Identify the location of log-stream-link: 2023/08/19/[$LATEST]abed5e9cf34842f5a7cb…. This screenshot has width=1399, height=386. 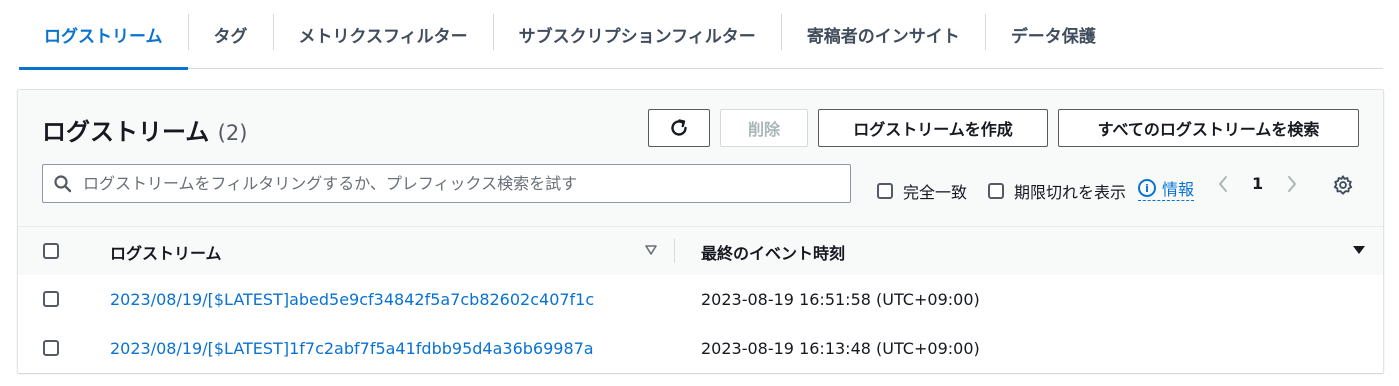
(352, 299).